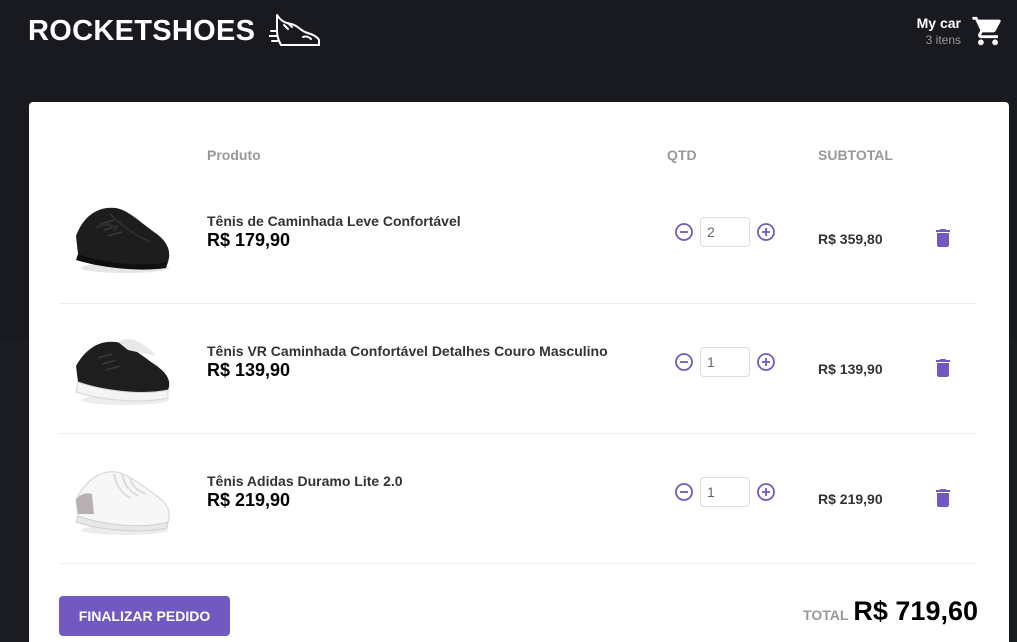 This screenshot has width=1017, height=642. I want to click on row-subtotal: R$ 139,90, so click(850, 369).